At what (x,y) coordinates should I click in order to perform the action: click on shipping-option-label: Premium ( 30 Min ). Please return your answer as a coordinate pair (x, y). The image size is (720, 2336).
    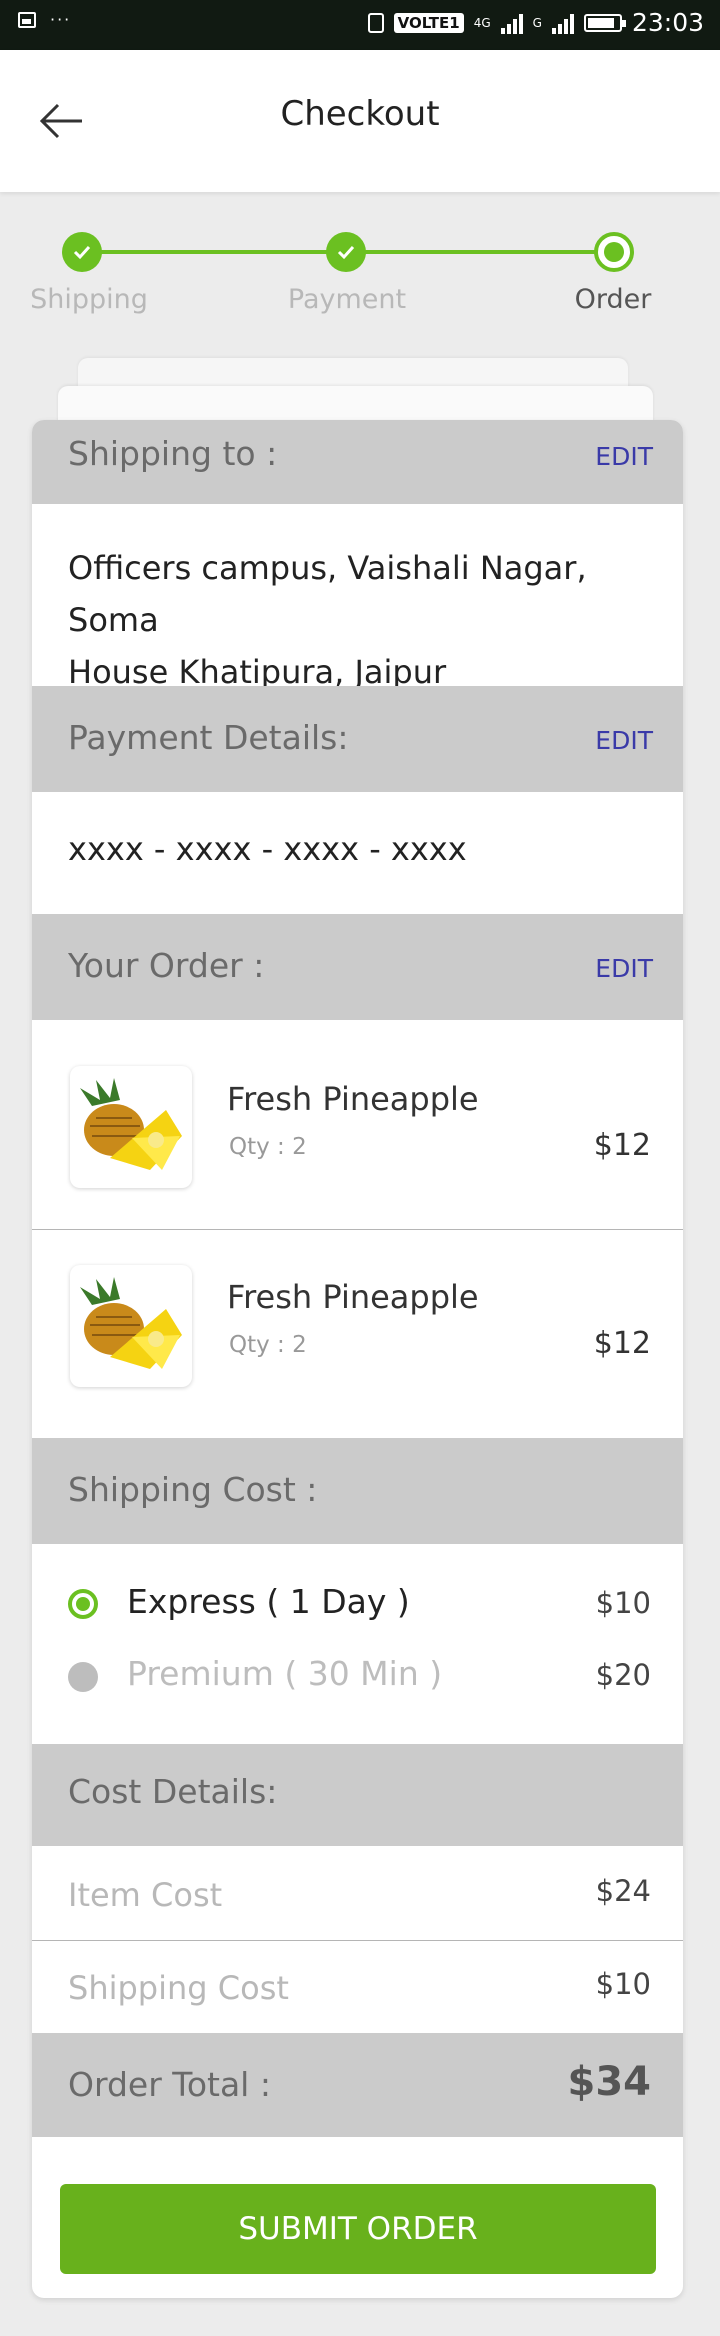
    Looking at the image, I should click on (285, 1673).